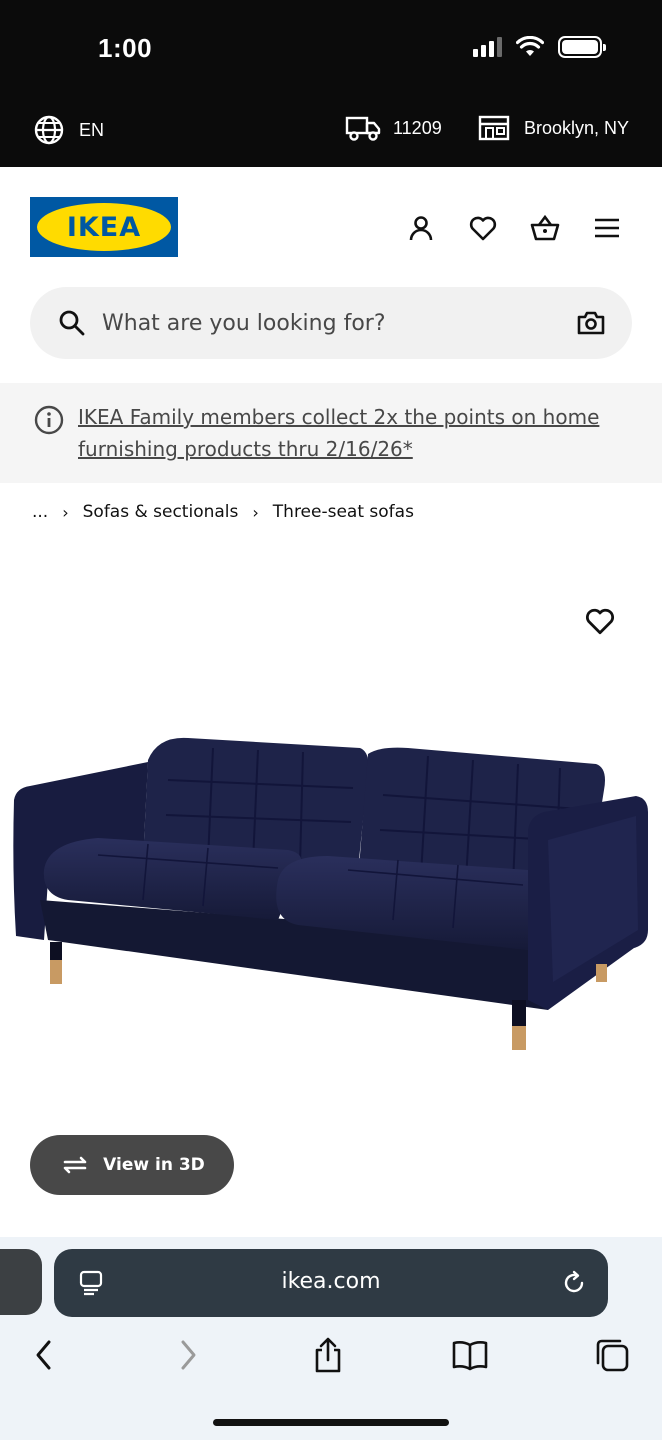 The height and width of the screenshot is (1440, 662). I want to click on view-in-3d-button: View in 3D, so click(132, 1165).